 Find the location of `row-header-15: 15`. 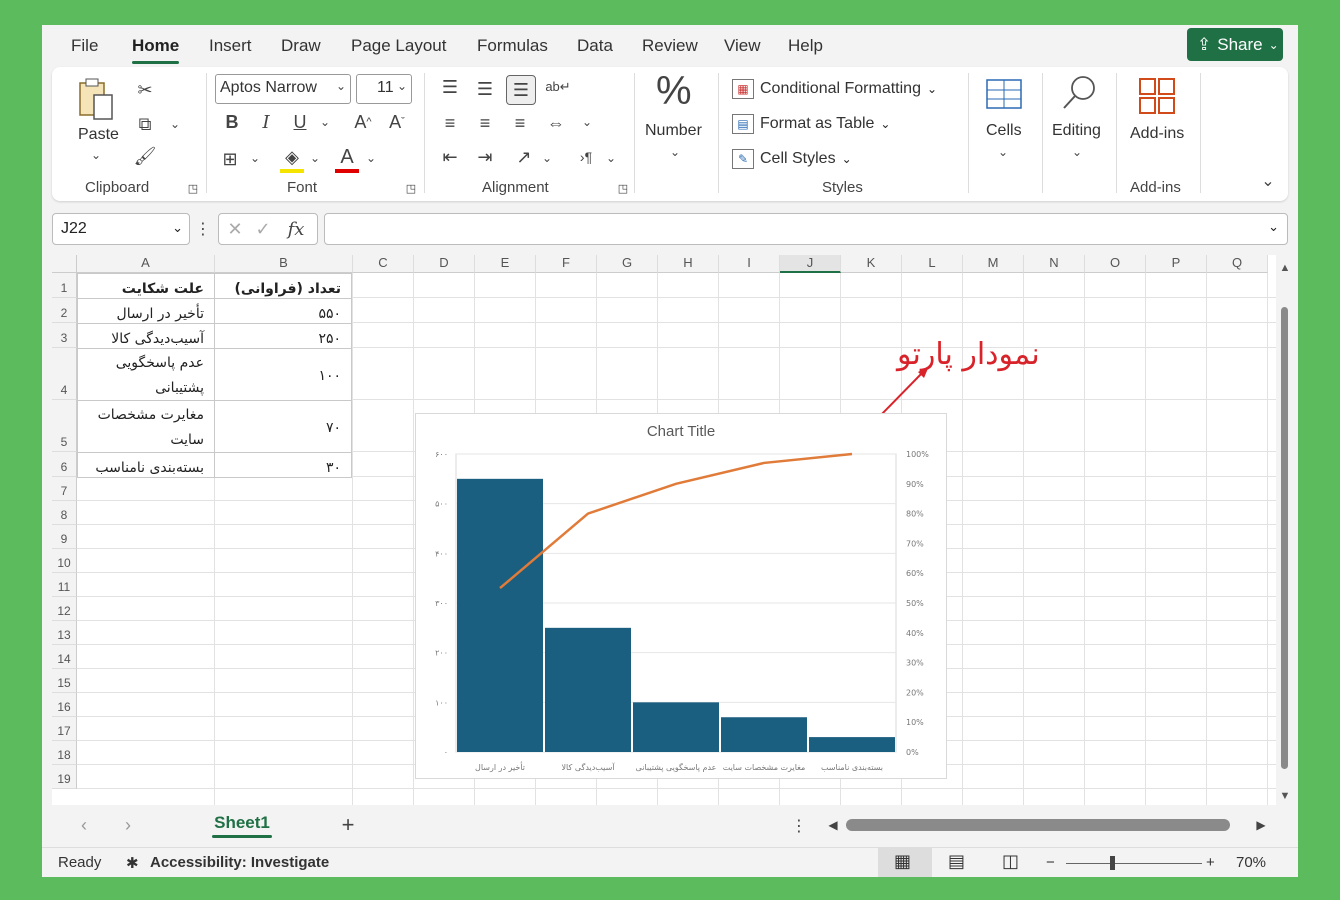

row-header-15: 15 is located at coordinates (64, 681).